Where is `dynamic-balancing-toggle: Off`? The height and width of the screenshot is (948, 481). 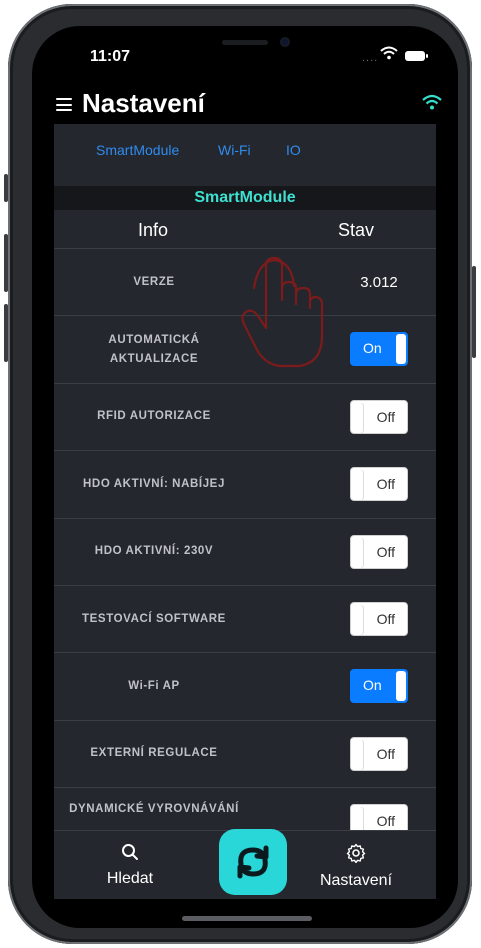 dynamic-balancing-toggle: Off is located at coordinates (379, 817).